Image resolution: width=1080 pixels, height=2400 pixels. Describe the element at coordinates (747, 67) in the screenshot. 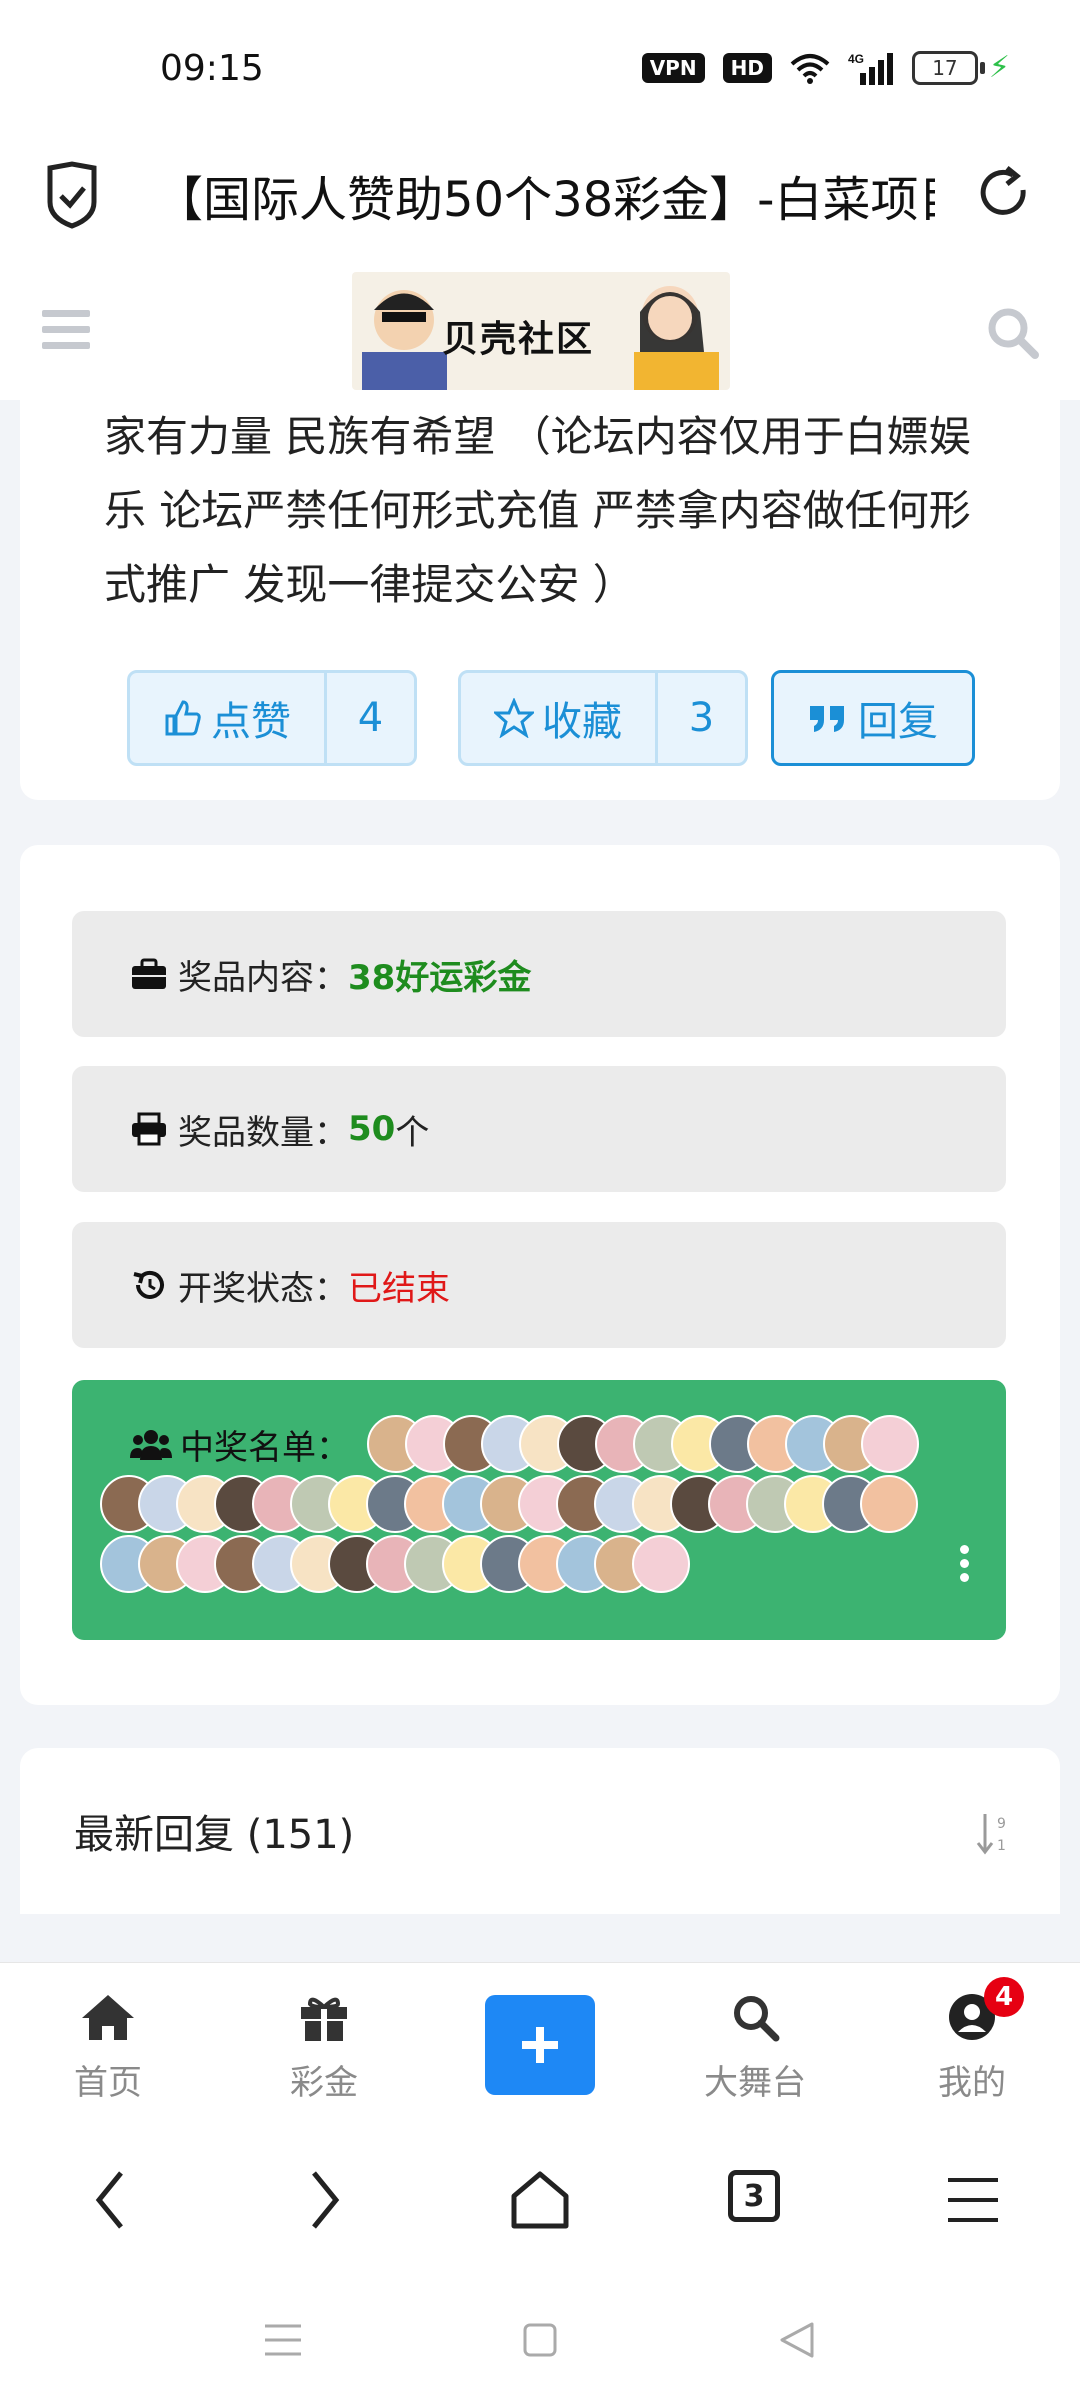

I see `hd-icon: HD` at that location.